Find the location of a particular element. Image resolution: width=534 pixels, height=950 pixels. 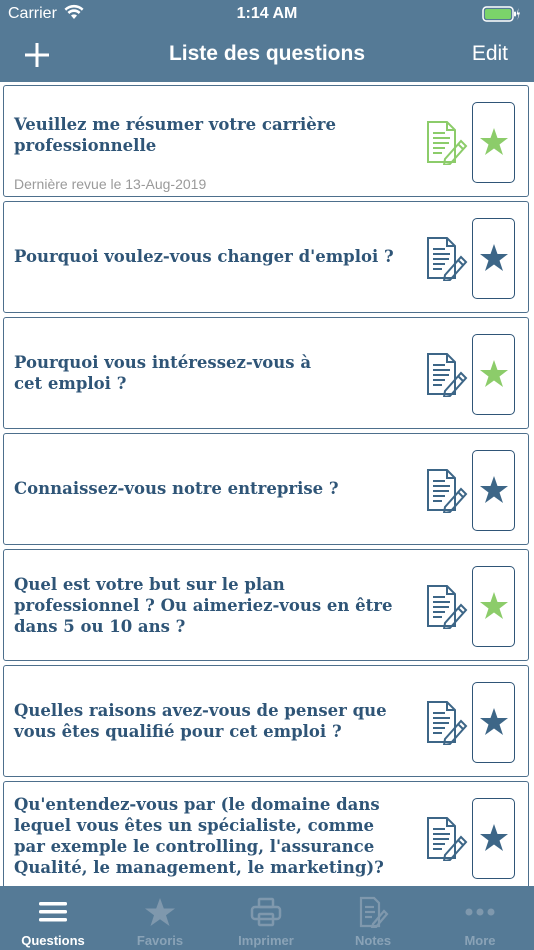

tab-label: Notes is located at coordinates (373, 940).